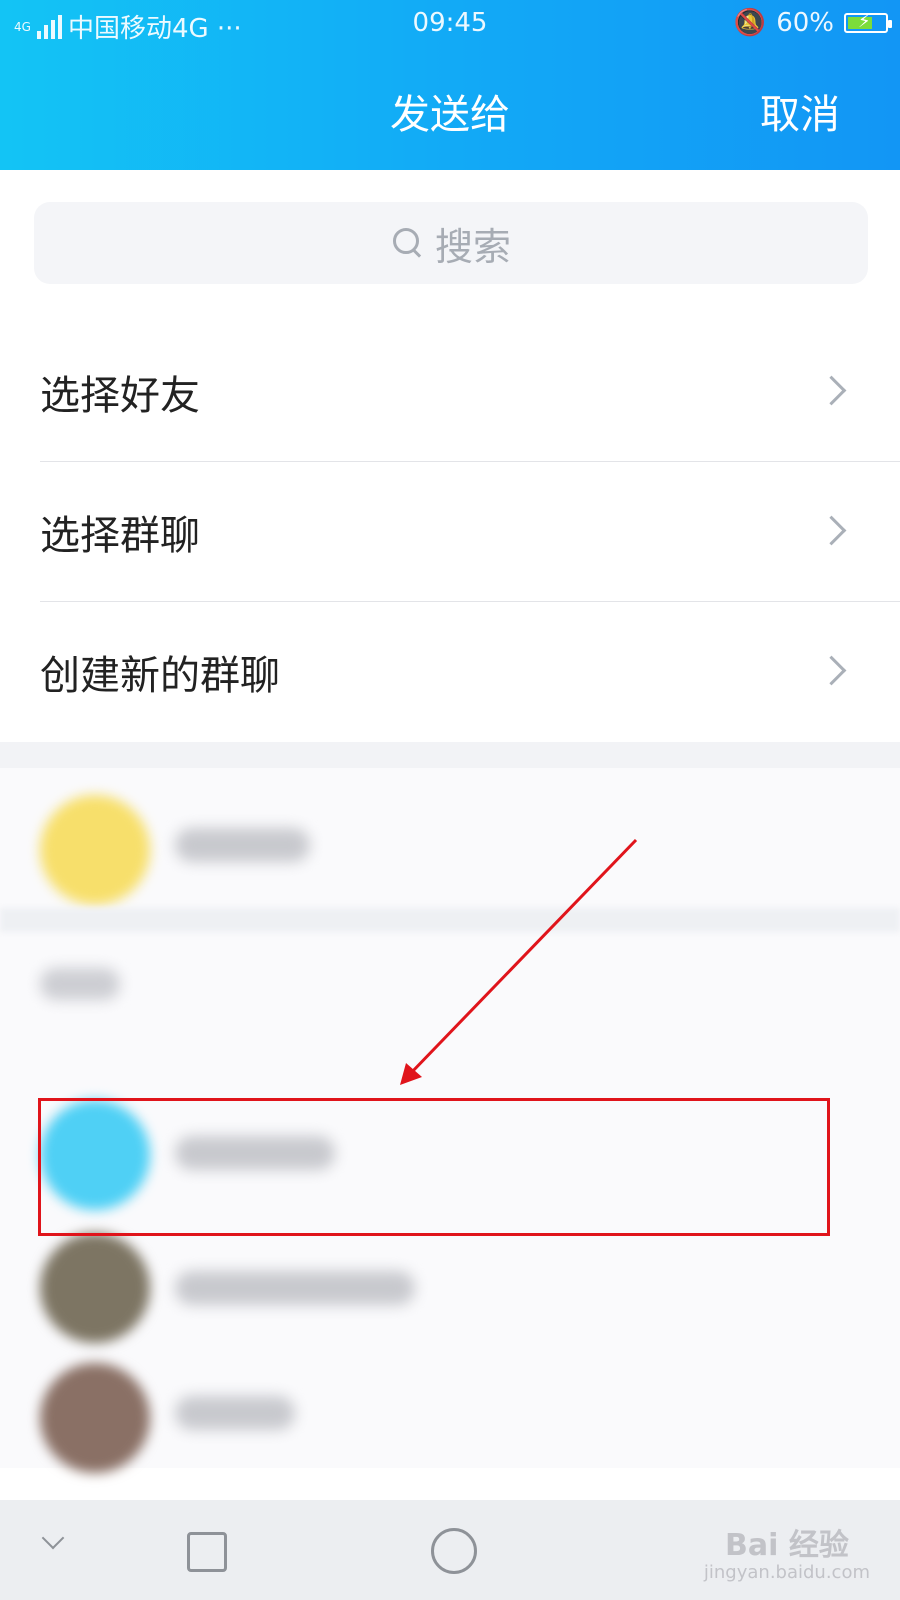 The width and height of the screenshot is (900, 1600). Describe the element at coordinates (120, 396) in the screenshot. I see `select-friend-label: 选择好友` at that location.